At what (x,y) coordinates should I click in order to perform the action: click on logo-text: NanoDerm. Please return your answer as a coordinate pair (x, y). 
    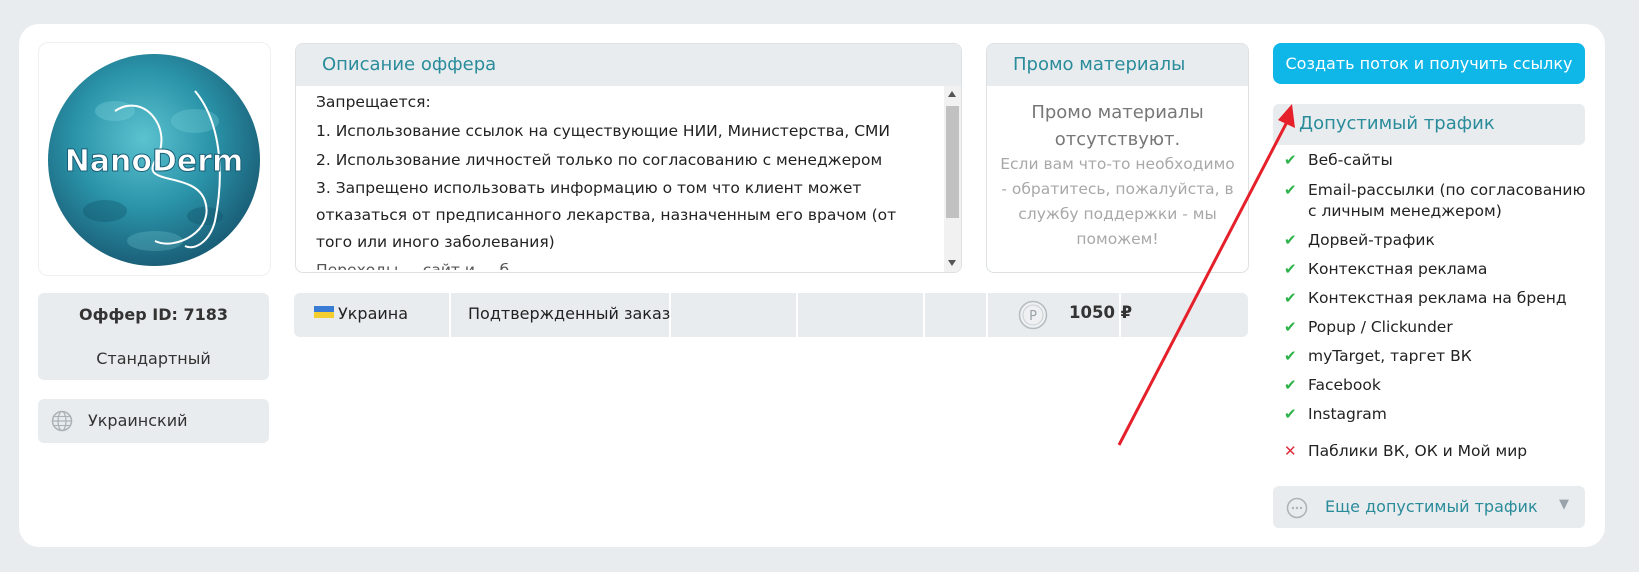
    Looking at the image, I should click on (154, 161).